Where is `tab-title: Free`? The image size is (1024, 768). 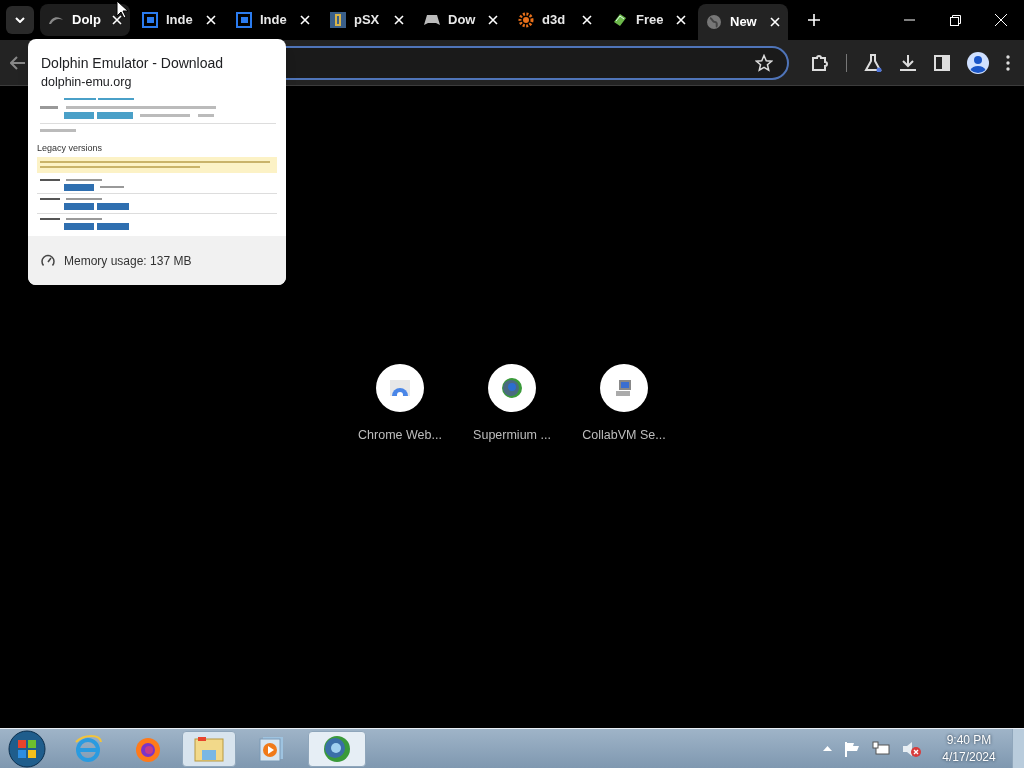 tab-title: Free is located at coordinates (650, 20).